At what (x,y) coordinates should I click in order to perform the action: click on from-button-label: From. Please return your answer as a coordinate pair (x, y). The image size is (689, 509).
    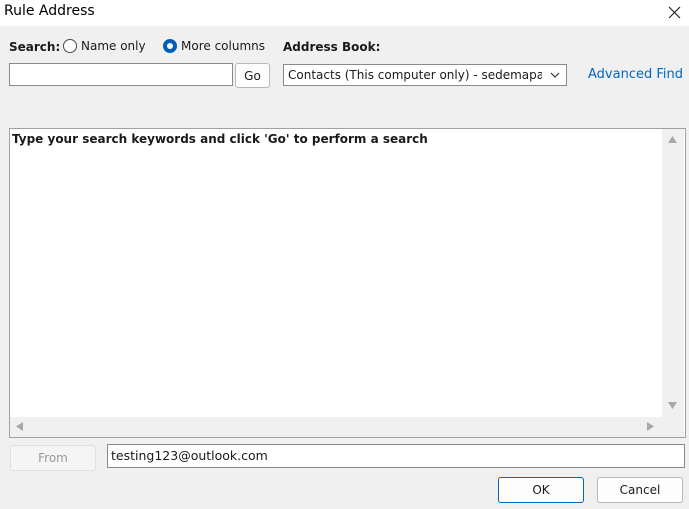
    Looking at the image, I should click on (53, 458).